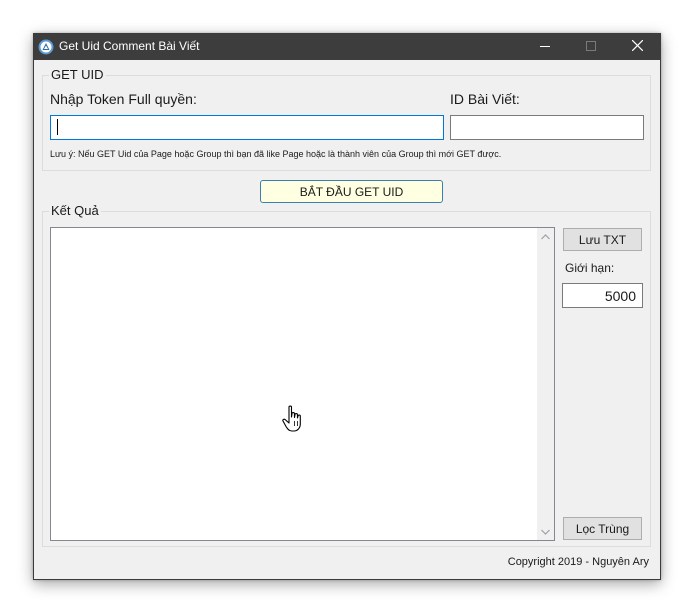 The width and height of the screenshot is (694, 613). Describe the element at coordinates (46, 47) in the screenshot. I see `triangle-logo-icon` at that location.